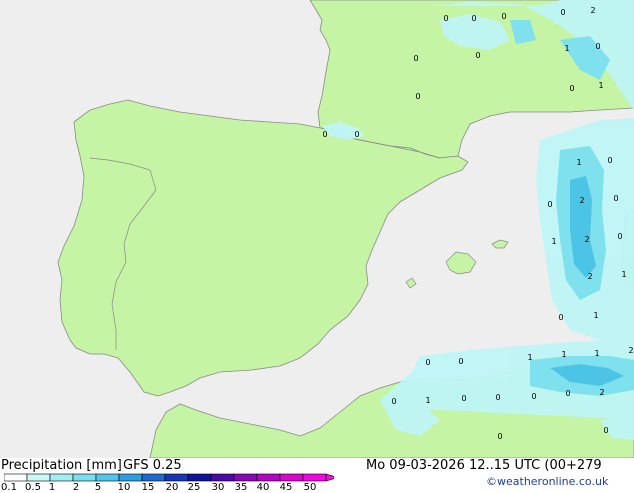 This screenshot has width=634, height=493. What do you see at coordinates (218, 487) in the screenshot?
I see `color-scale-tick: 30` at bounding box center [218, 487].